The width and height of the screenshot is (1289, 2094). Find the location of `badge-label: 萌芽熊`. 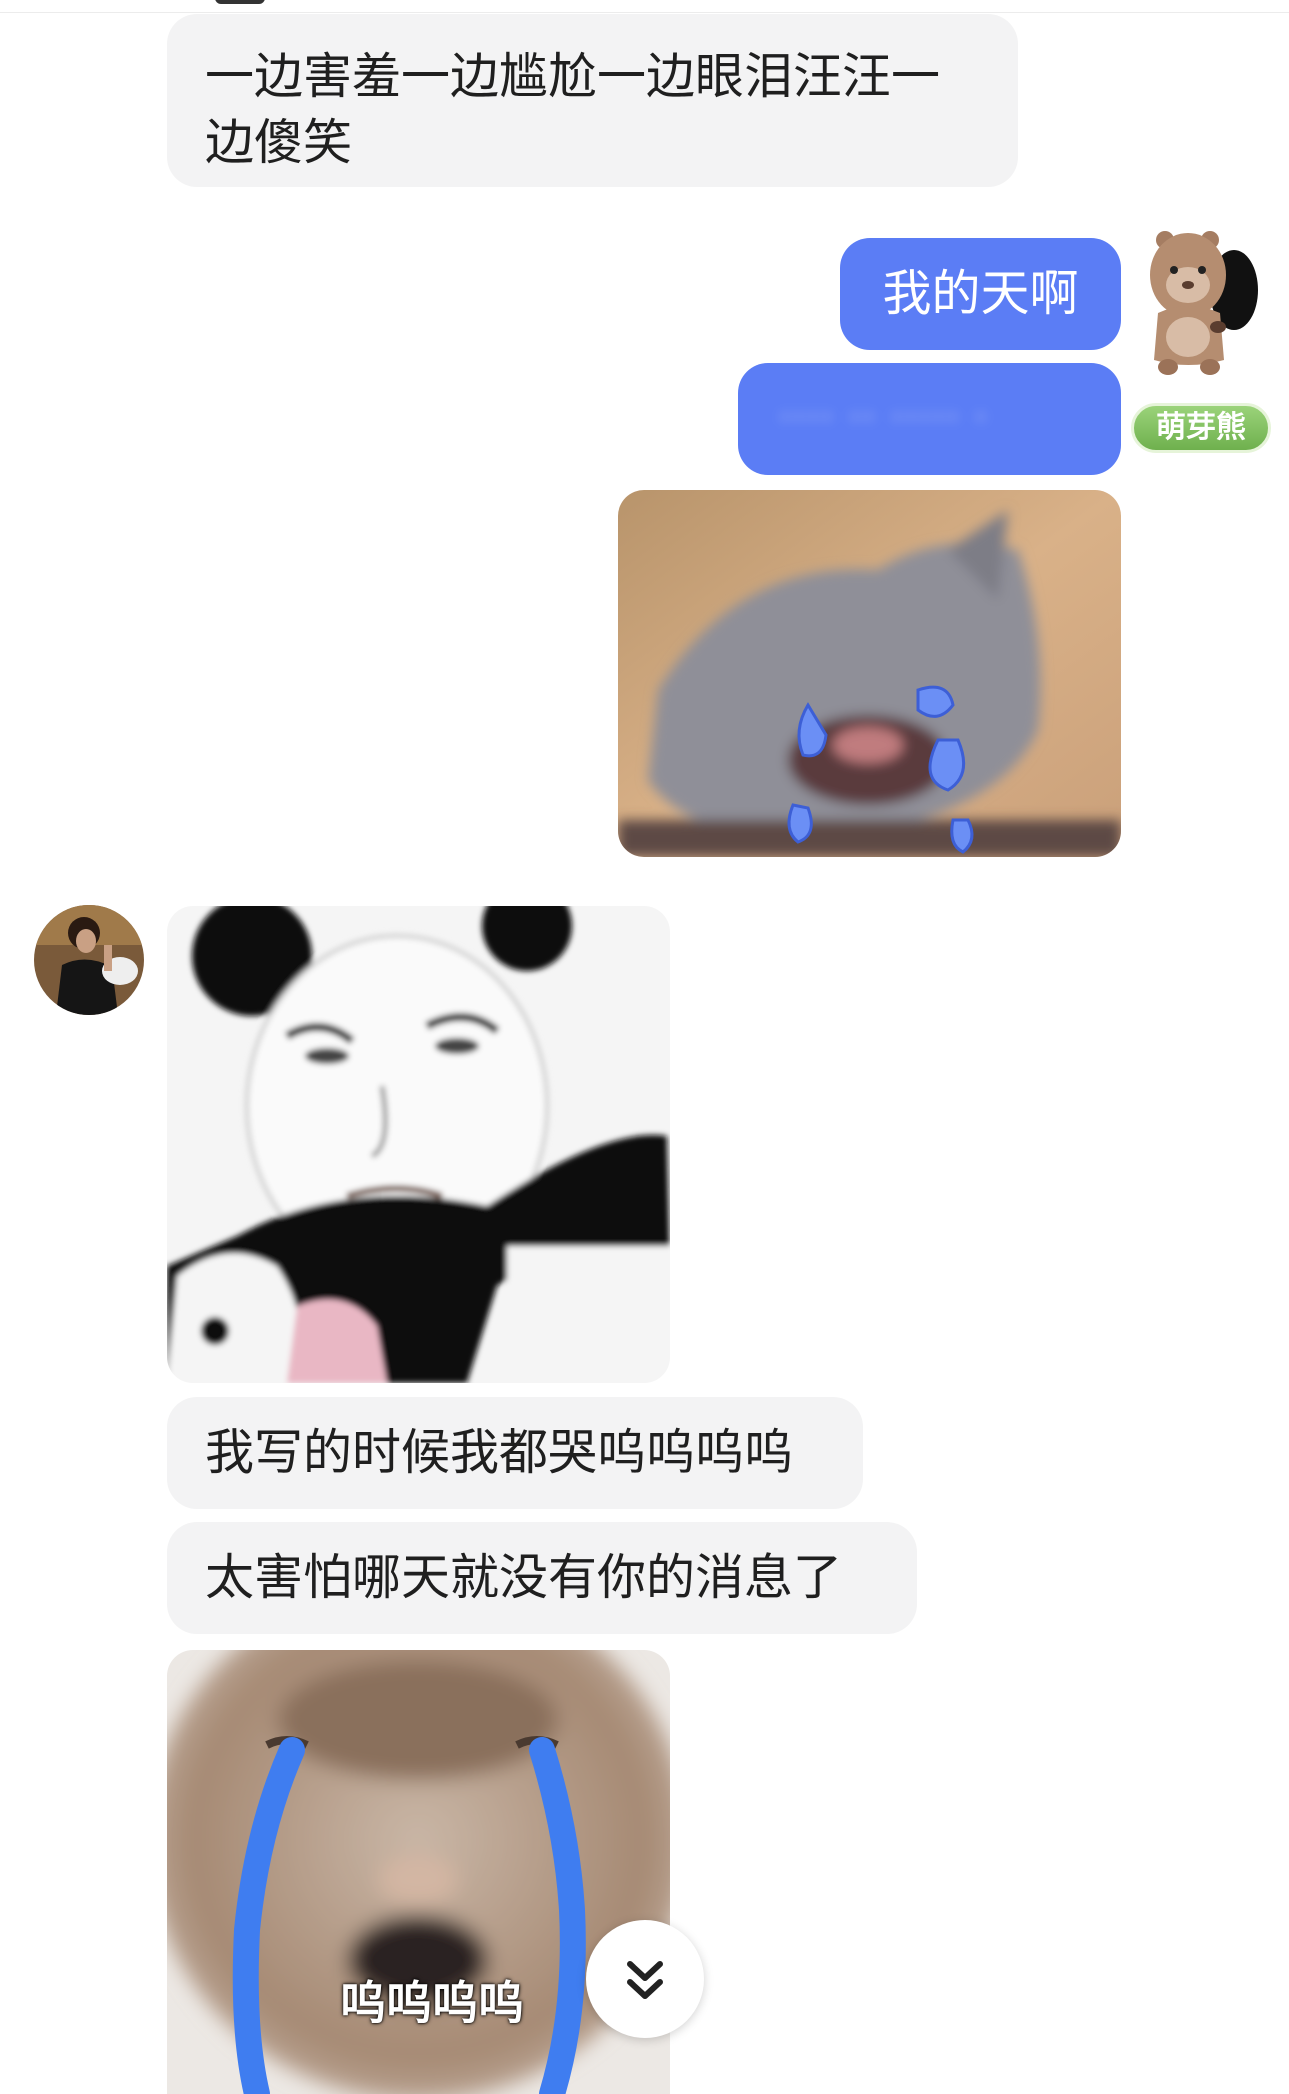

badge-label: 萌芽熊 is located at coordinates (1201, 428).